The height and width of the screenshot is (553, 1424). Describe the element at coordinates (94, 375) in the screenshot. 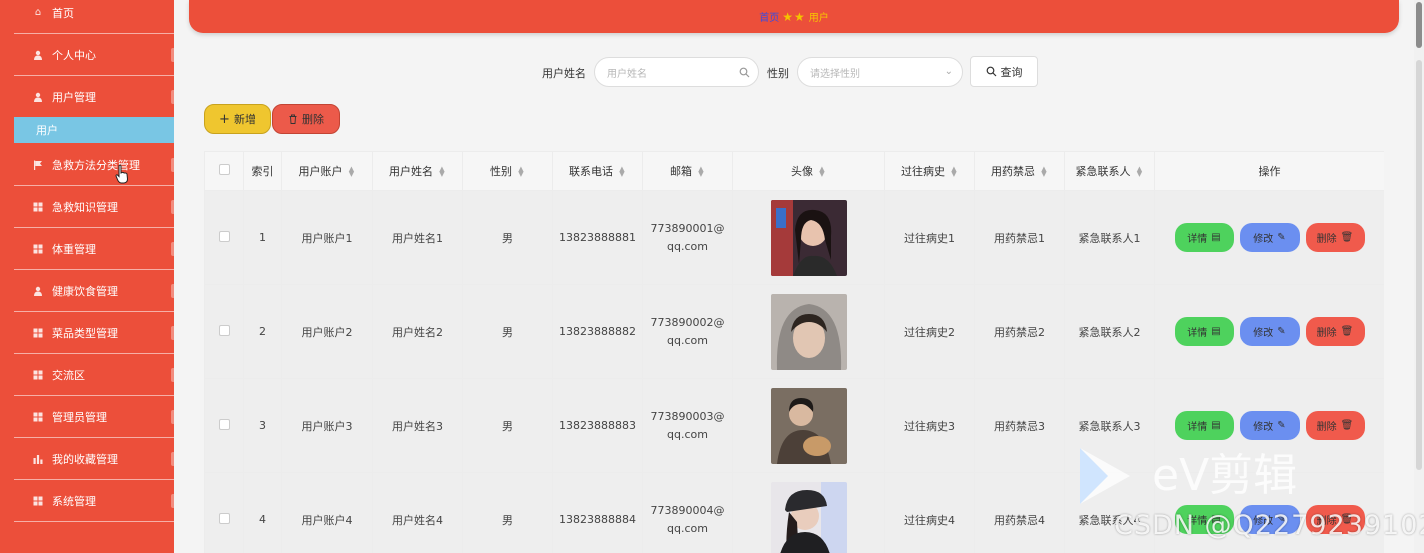

I see `sidebar-item-forum: 交流区` at that location.